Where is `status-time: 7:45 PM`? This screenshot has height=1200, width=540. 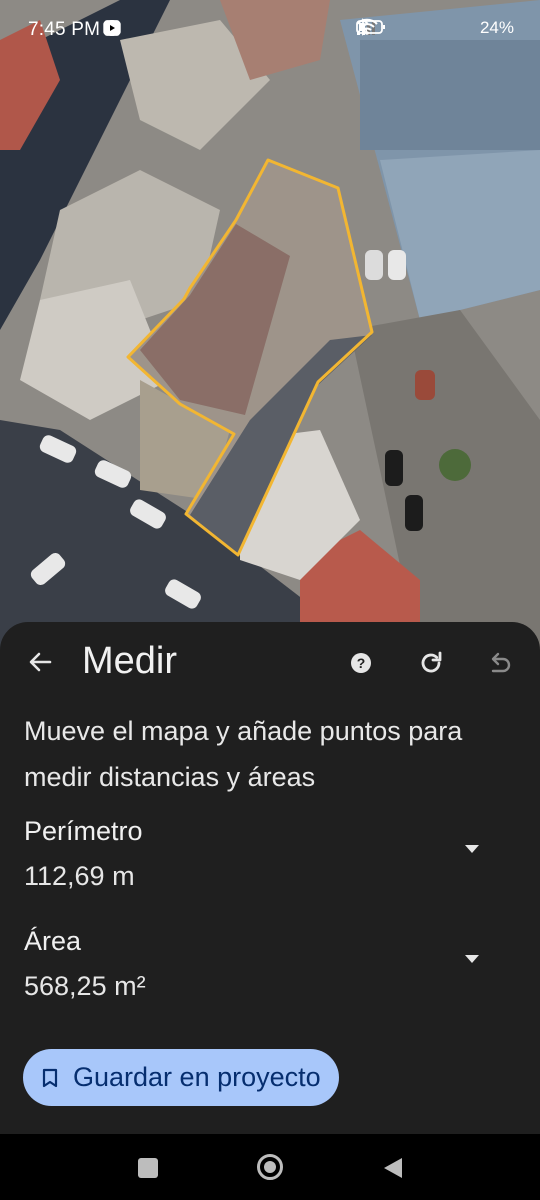 status-time: 7:45 PM is located at coordinates (64, 29).